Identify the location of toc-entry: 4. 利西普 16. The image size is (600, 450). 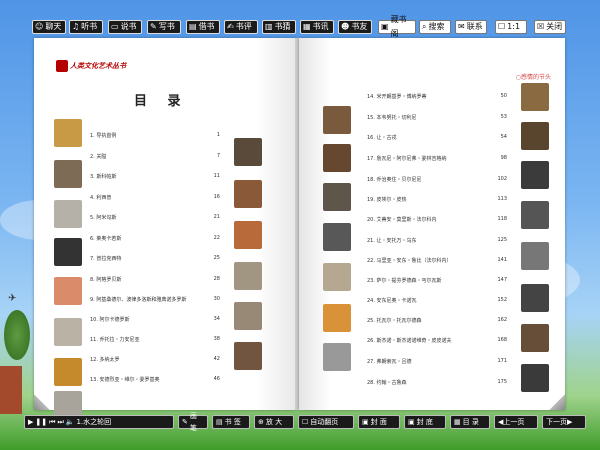
(155, 197).